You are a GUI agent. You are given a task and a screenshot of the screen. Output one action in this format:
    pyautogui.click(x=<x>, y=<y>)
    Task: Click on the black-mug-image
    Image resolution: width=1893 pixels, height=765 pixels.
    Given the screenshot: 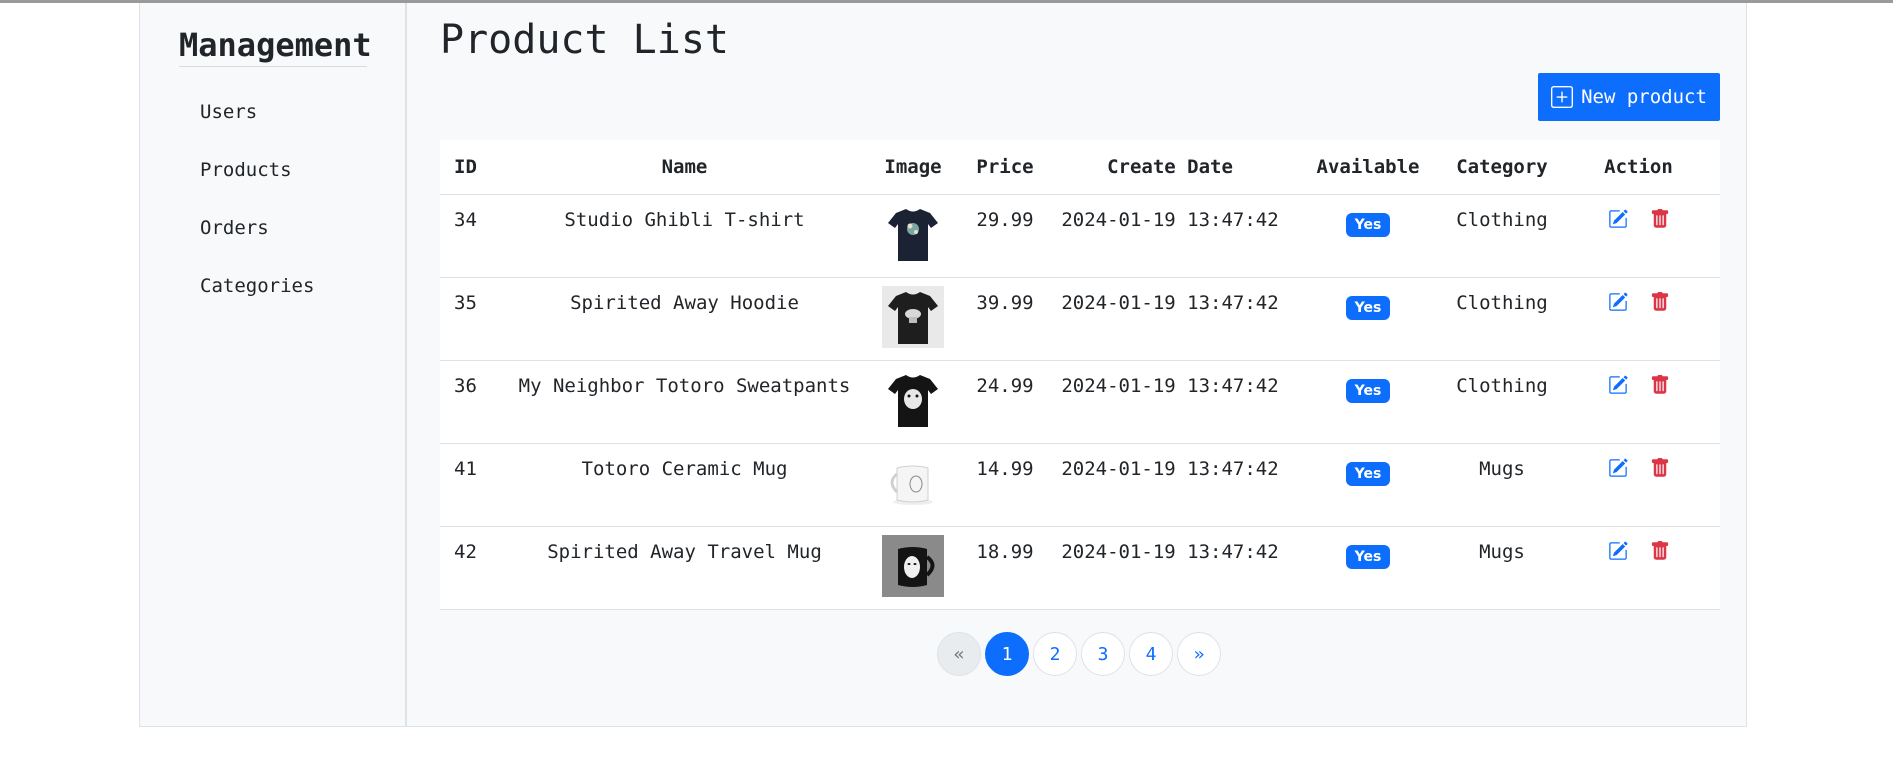 What is the action you would take?
    pyautogui.click(x=913, y=566)
    